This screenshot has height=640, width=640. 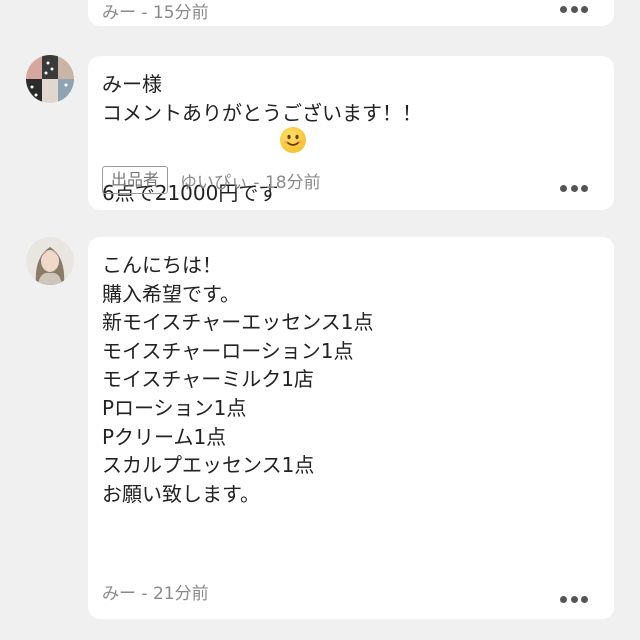 What do you see at coordinates (238, 322) in the screenshot?
I see `comment-text-line: 新モイスチャーエッセンス1点` at bounding box center [238, 322].